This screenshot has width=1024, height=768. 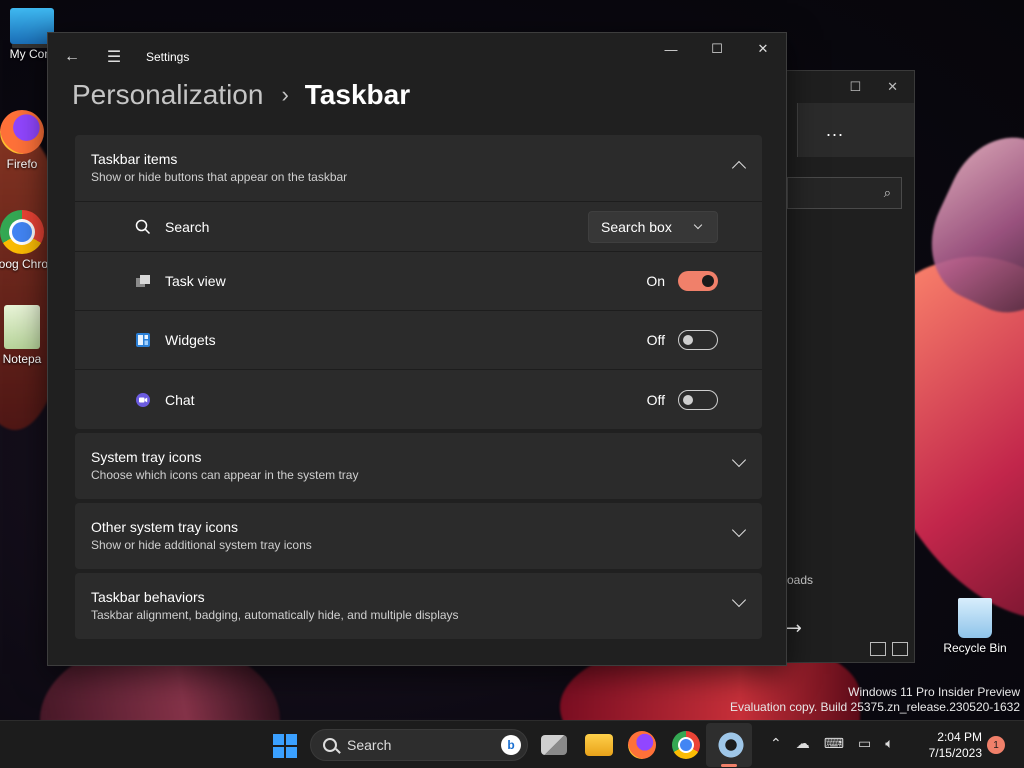 What do you see at coordinates (975, 648) in the screenshot?
I see `desktop-icon-label: Recycle Bin` at bounding box center [975, 648].